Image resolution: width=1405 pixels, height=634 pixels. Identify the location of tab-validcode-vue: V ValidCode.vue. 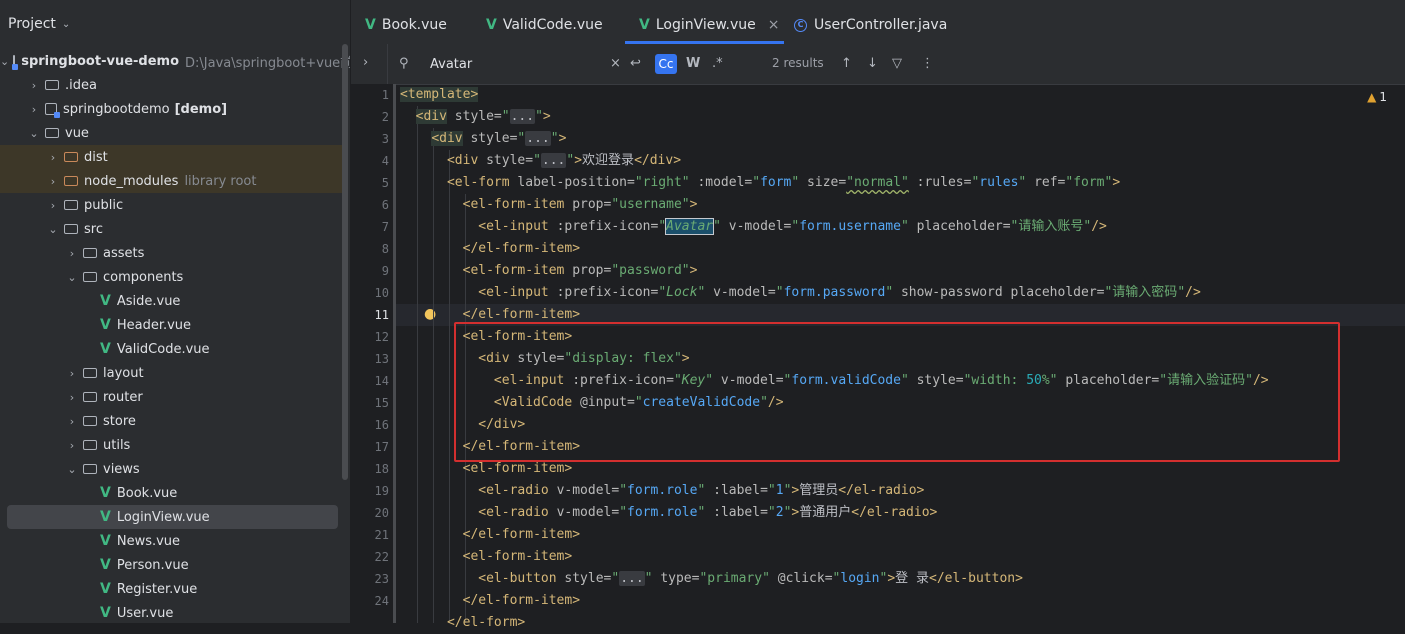
(543, 25).